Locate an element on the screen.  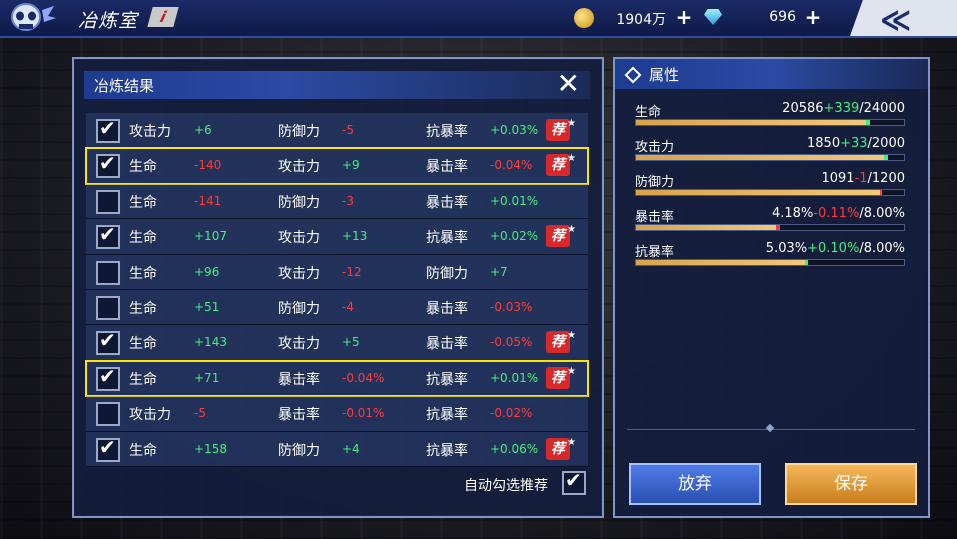
coin-amount: 1904万 is located at coordinates (641, 20).